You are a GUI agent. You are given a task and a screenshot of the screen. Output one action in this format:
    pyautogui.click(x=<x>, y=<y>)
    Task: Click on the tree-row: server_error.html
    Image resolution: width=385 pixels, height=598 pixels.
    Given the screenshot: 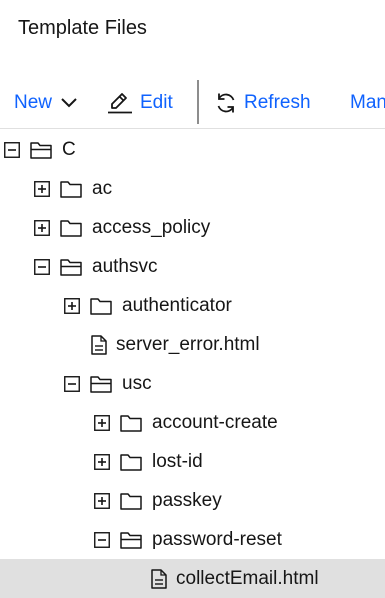 What is the action you would take?
    pyautogui.click(x=192, y=344)
    